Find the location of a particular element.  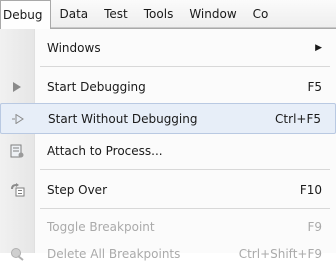

menu-window-label: Window is located at coordinates (213, 13).